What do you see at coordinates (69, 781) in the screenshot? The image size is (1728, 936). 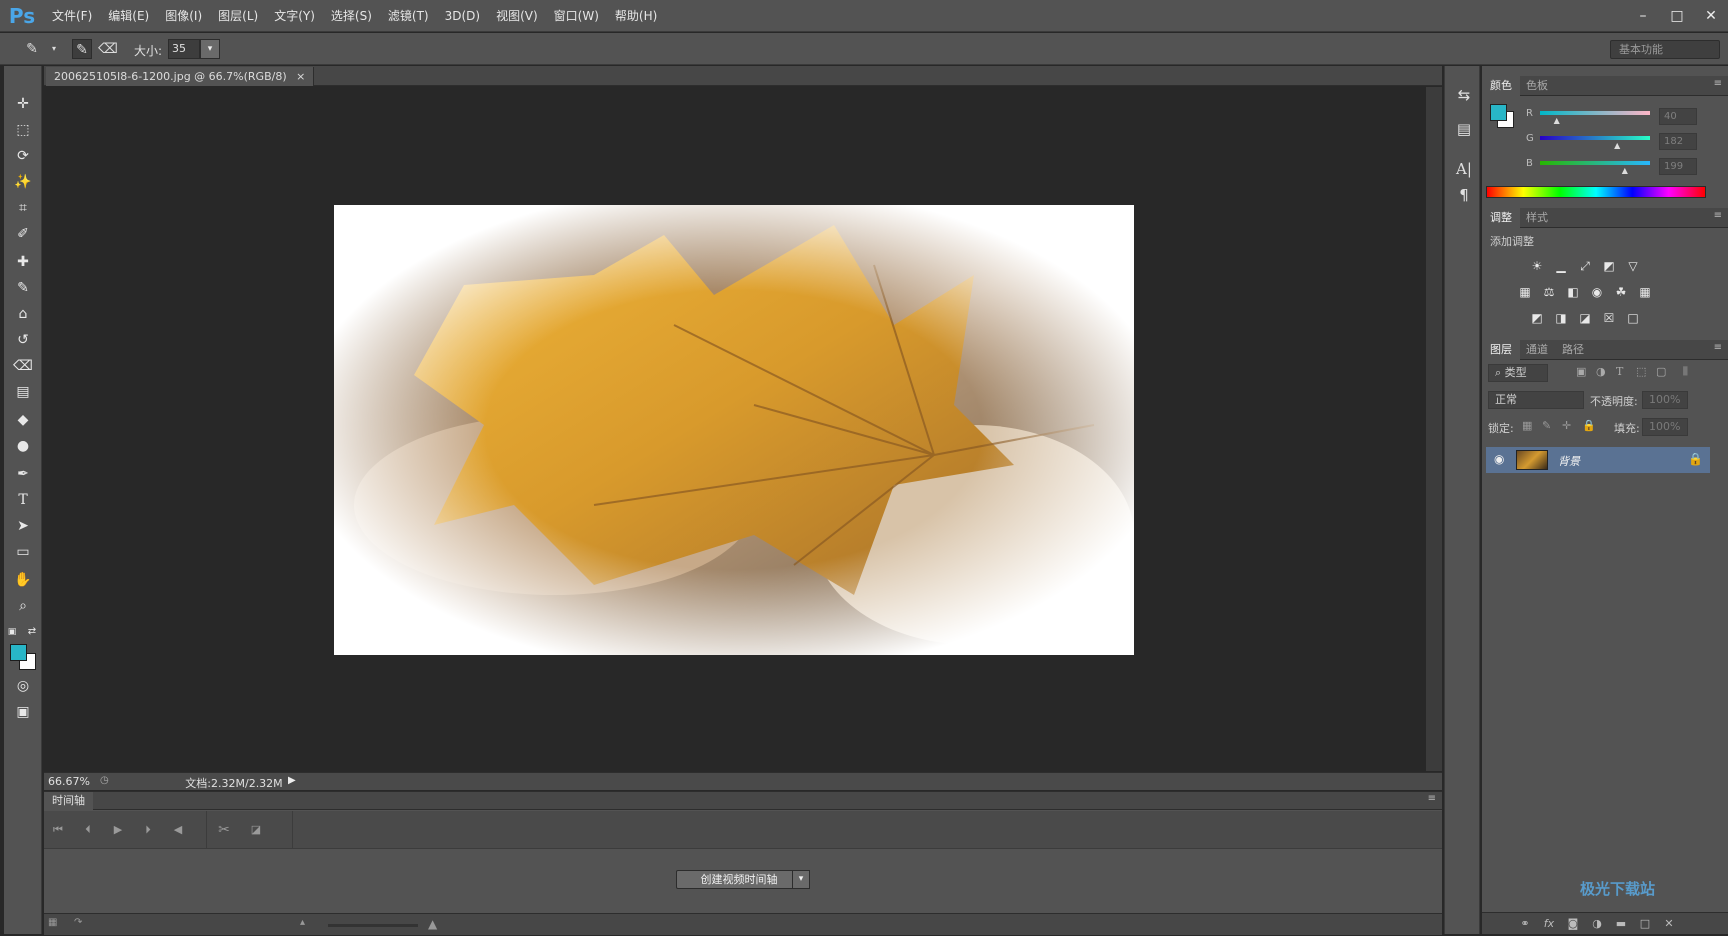 I see `zoom-level: 66.67%` at bounding box center [69, 781].